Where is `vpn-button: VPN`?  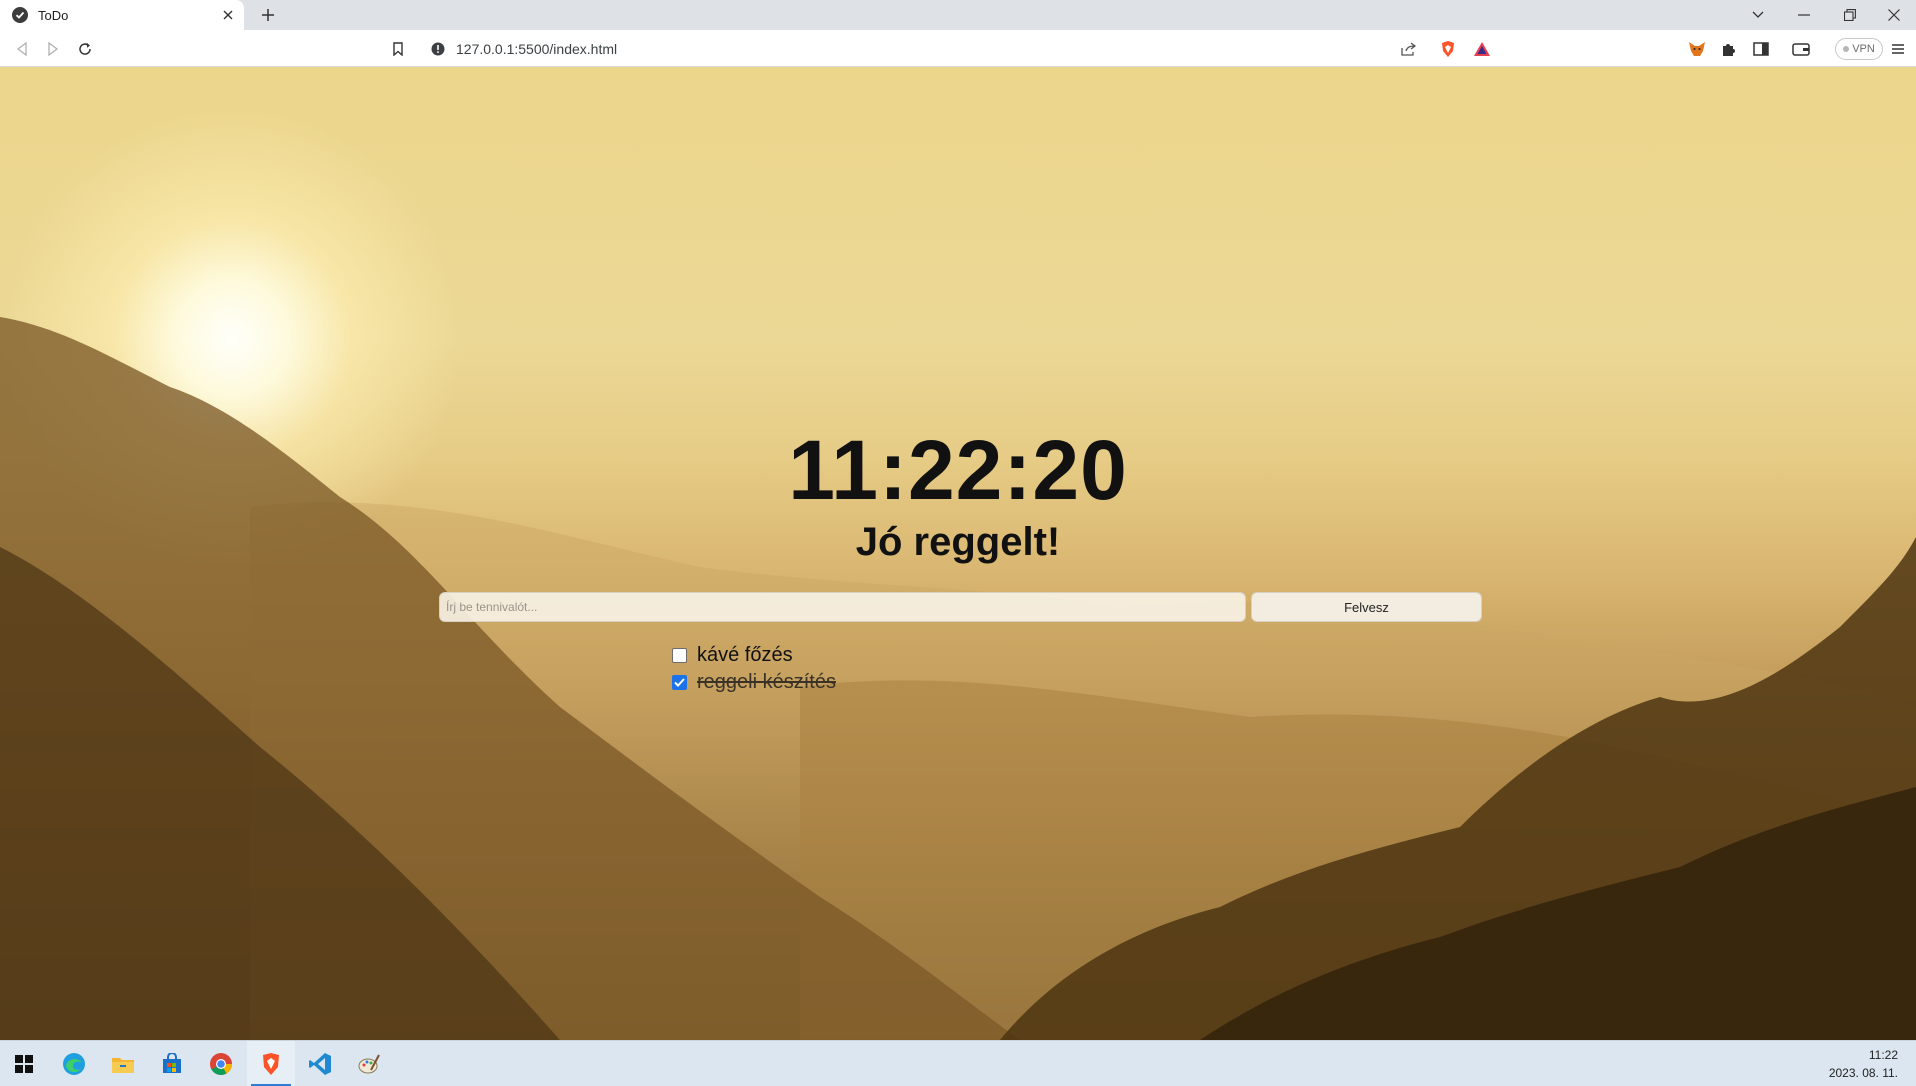 vpn-button: VPN is located at coordinates (1859, 49).